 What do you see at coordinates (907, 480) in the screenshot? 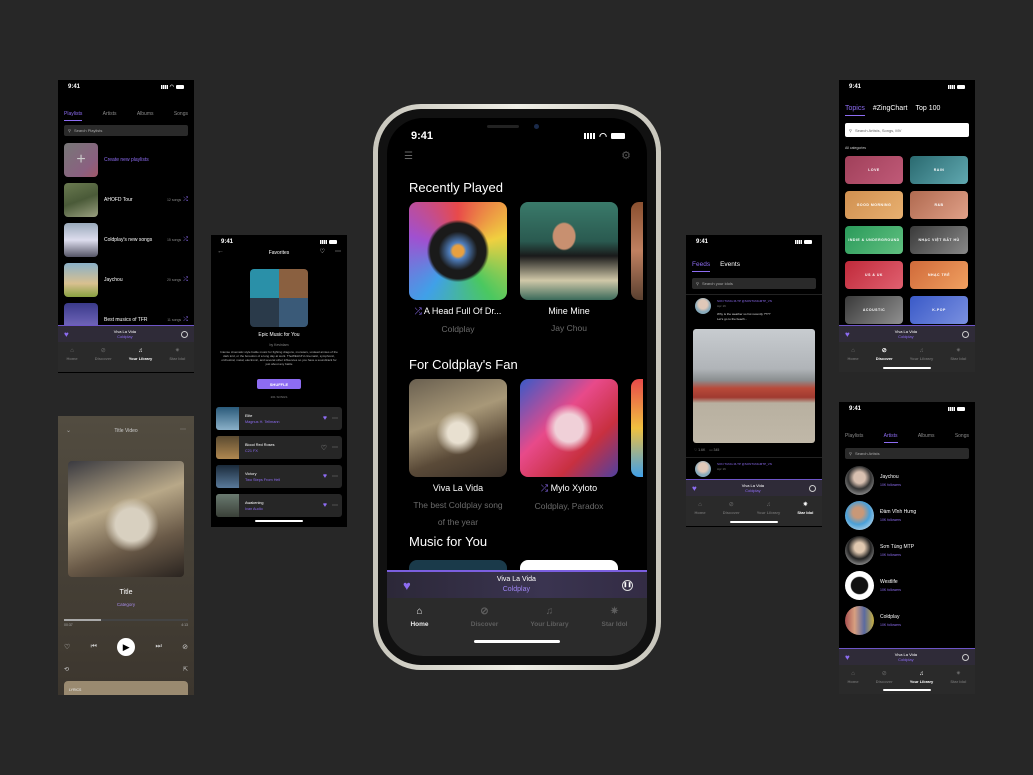
I see `artist-item: Jaychou 10K followers` at bounding box center [907, 480].